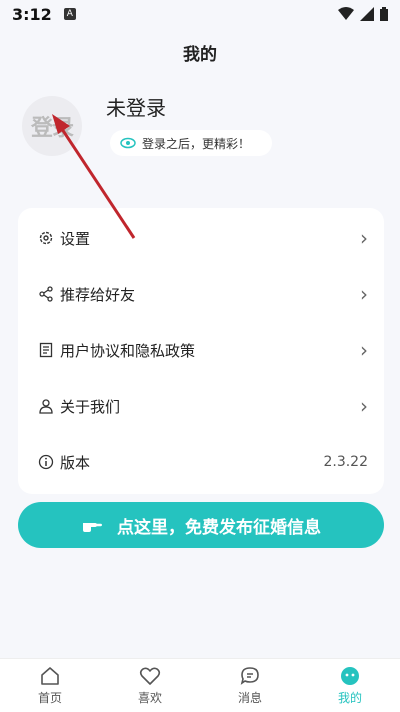 The width and height of the screenshot is (400, 712). Describe the element at coordinates (150, 685) in the screenshot. I see `tab-likes: 喜欢` at that location.